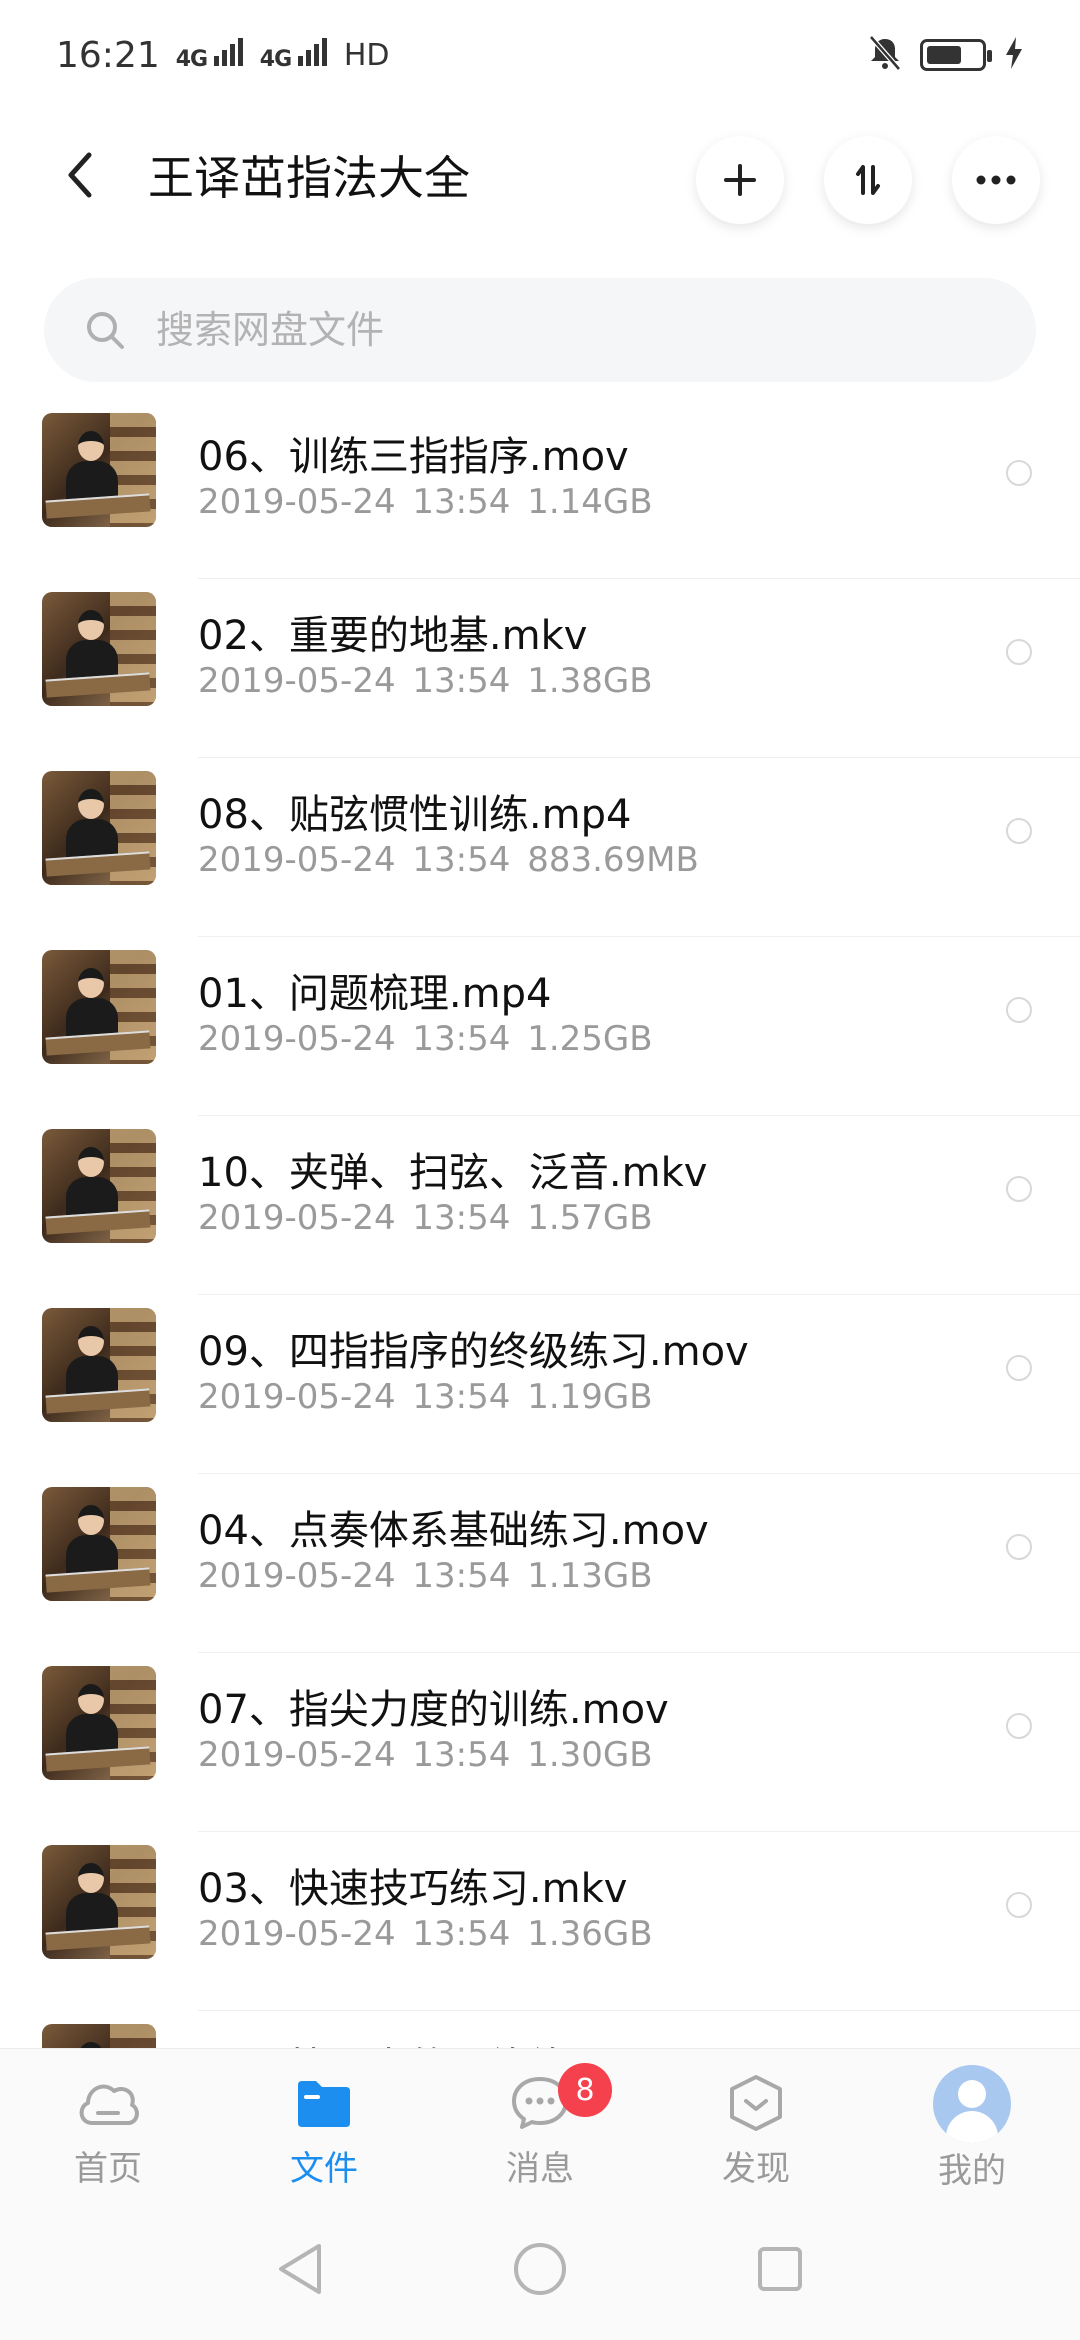 The width and height of the screenshot is (1080, 2340). I want to click on file-row: 05、快三点的训练练习, so click(540, 2029).